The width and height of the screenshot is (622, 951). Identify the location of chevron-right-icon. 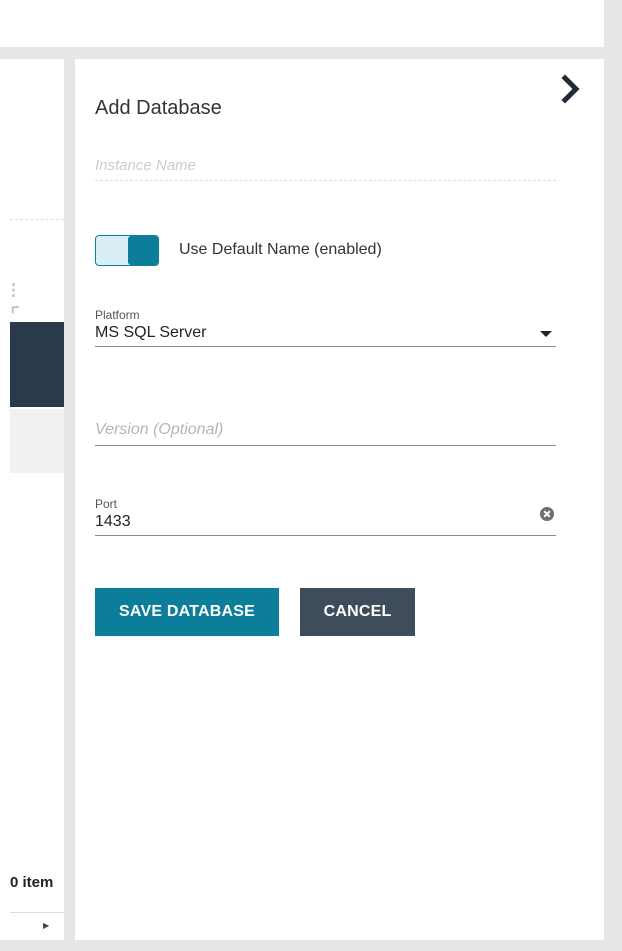
(570, 89).